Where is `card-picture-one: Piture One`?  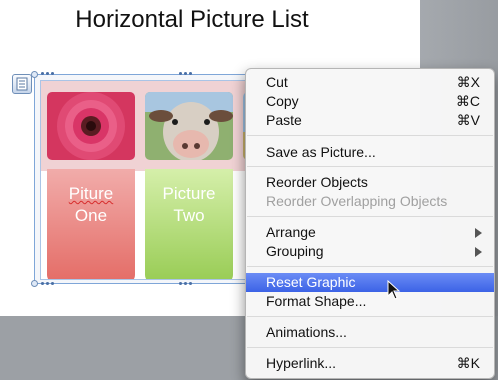
card-picture-one: Piture One is located at coordinates (91, 224).